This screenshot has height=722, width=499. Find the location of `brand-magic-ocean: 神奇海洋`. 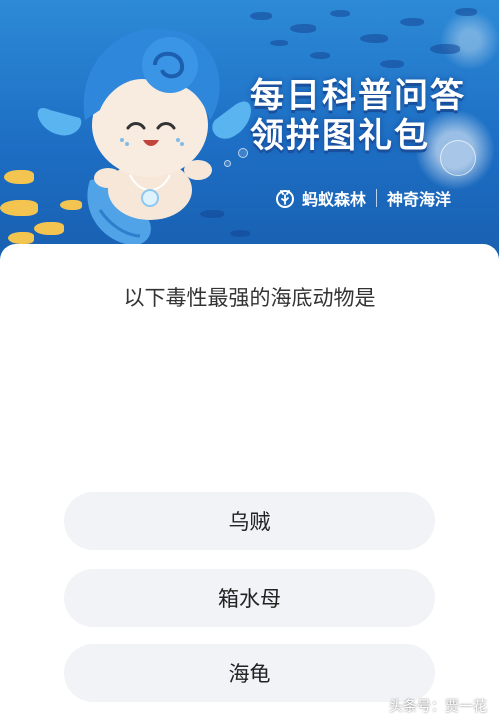

brand-magic-ocean: 神奇海洋 is located at coordinates (419, 199).